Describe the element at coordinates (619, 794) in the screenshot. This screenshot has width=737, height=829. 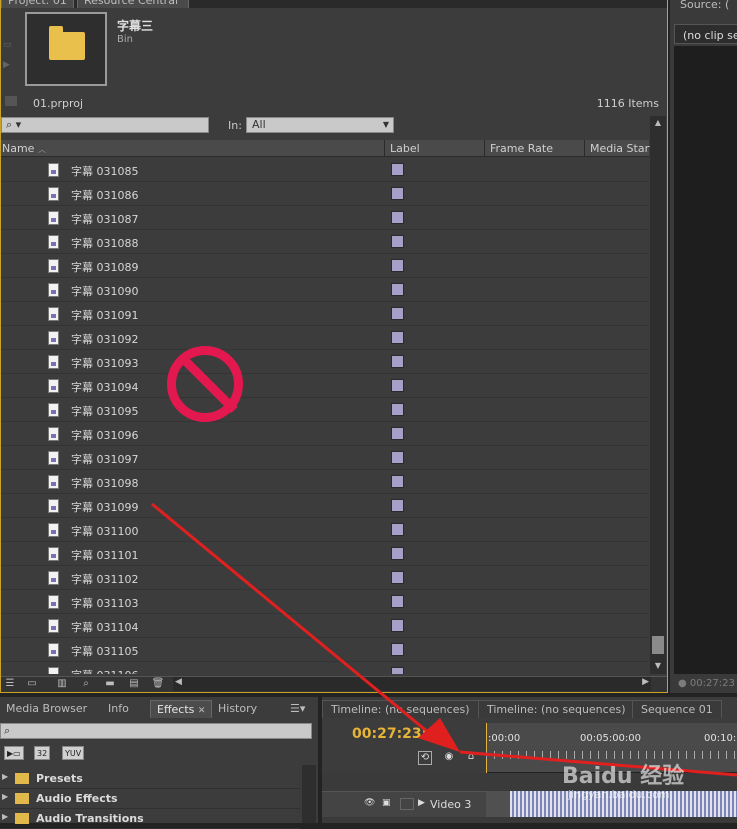
I see `watermark-url: jingyan.baidu.com` at that location.